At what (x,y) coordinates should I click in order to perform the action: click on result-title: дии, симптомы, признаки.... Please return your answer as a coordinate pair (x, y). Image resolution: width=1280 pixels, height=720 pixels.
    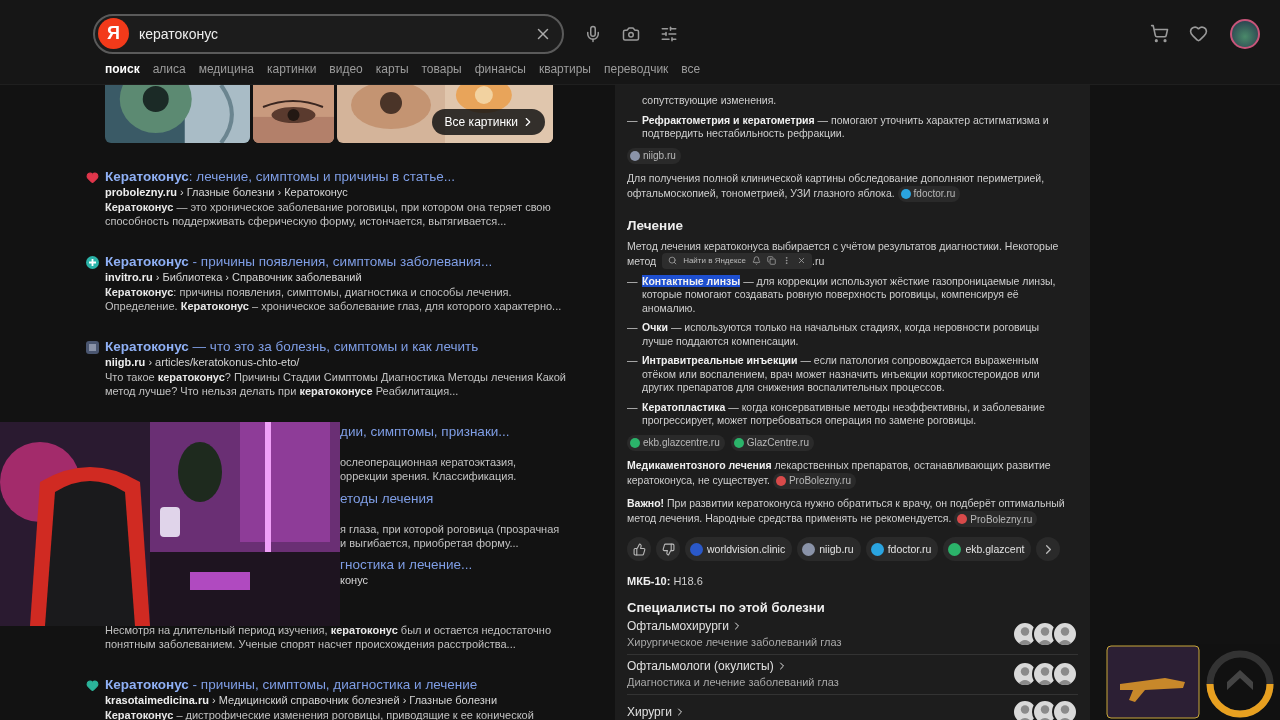
    Looking at the image, I should click on (450, 432).